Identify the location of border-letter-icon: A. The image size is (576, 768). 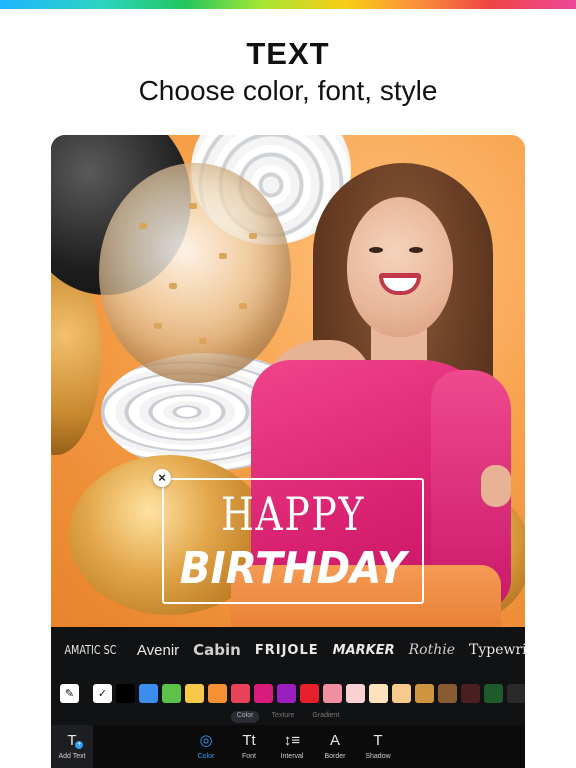
(334, 740).